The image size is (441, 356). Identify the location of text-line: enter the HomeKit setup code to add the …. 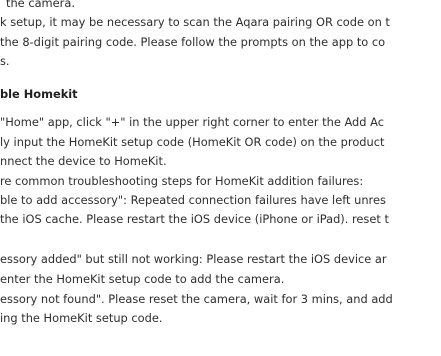
(142, 279).